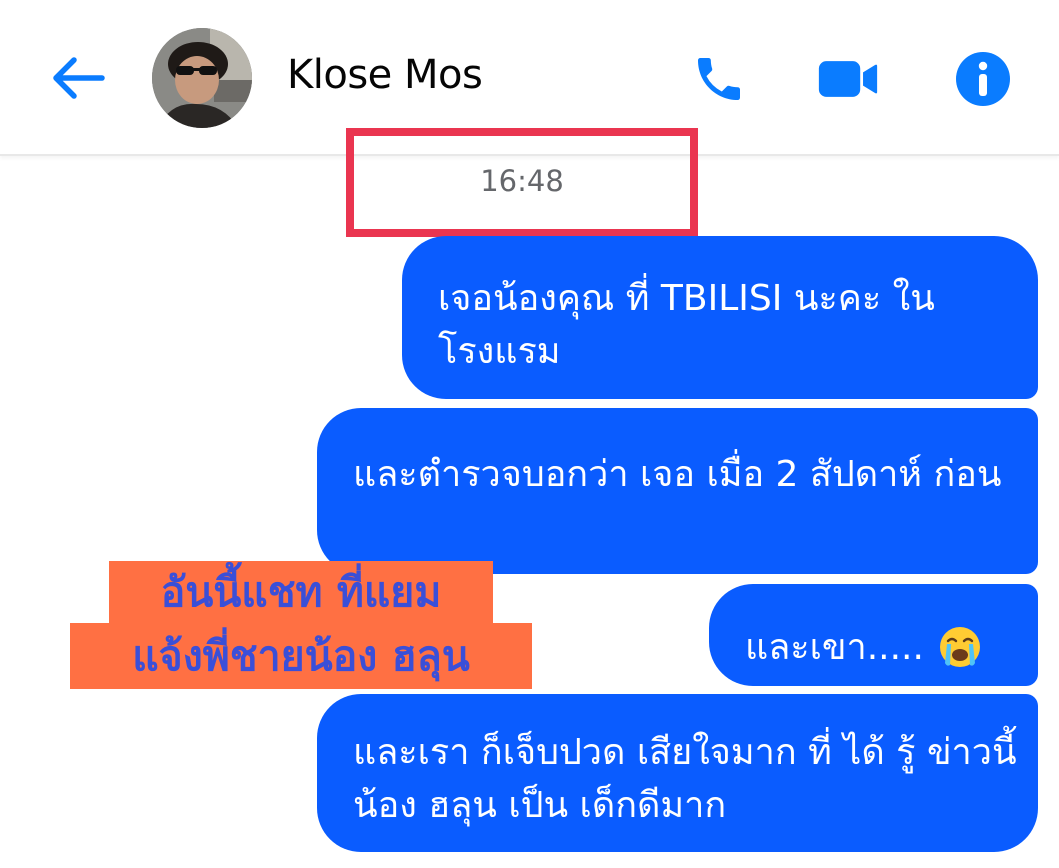  I want to click on video-call-button, so click(848, 79).